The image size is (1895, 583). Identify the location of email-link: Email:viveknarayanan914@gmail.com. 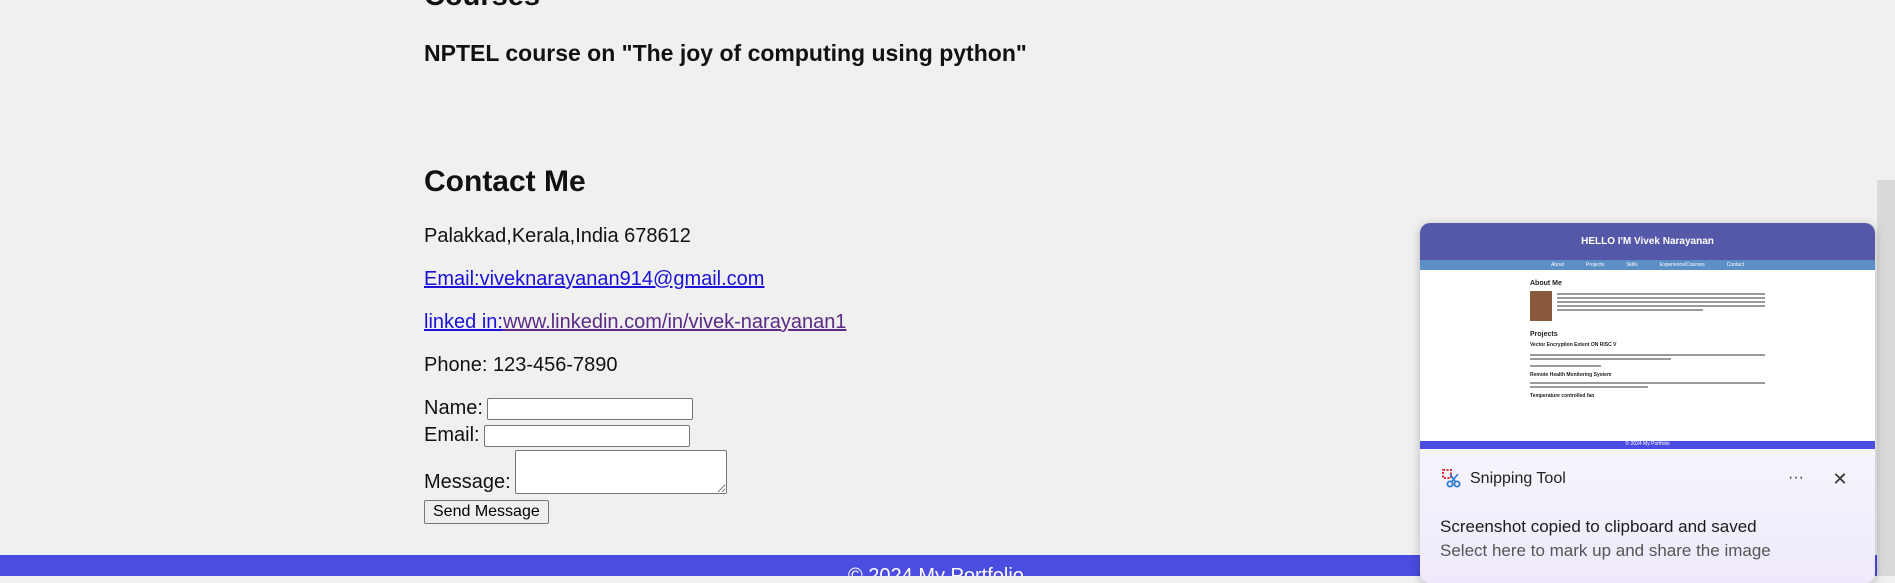
(594, 279).